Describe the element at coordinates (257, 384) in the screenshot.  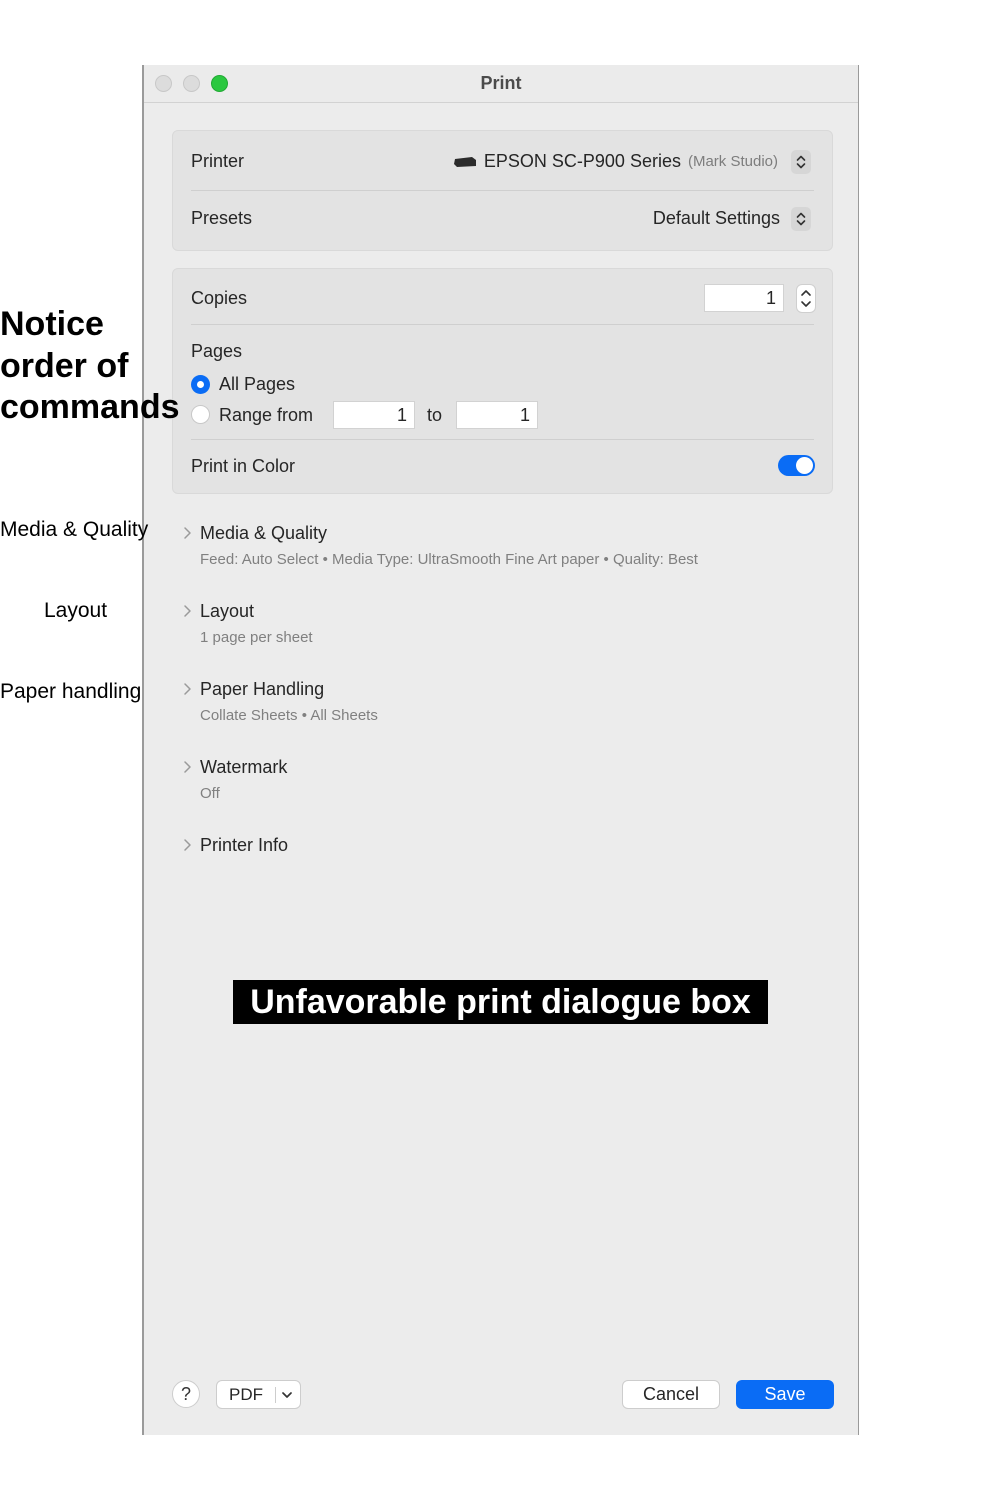
I see `all-pages-label: All Pages` at that location.